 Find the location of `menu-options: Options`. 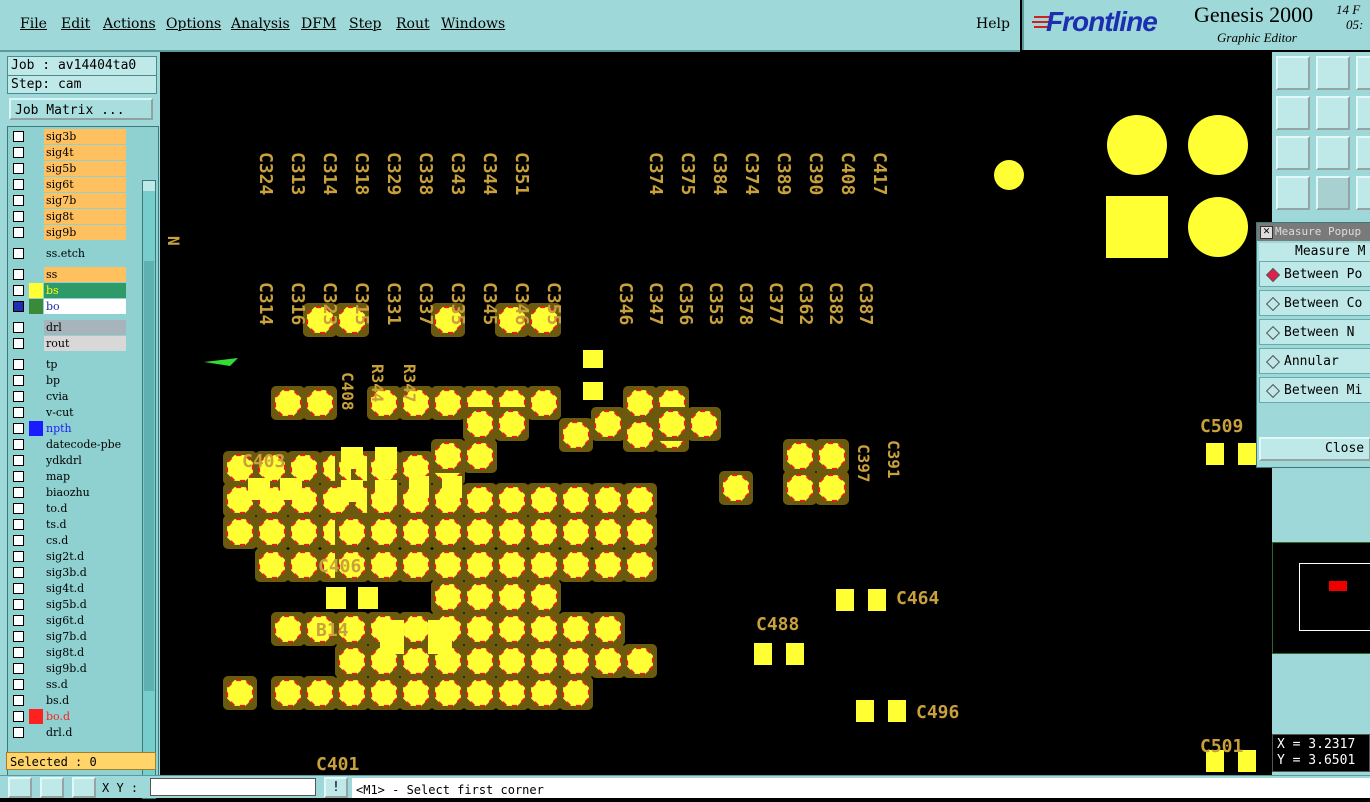

menu-options: Options is located at coordinates (193, 24).